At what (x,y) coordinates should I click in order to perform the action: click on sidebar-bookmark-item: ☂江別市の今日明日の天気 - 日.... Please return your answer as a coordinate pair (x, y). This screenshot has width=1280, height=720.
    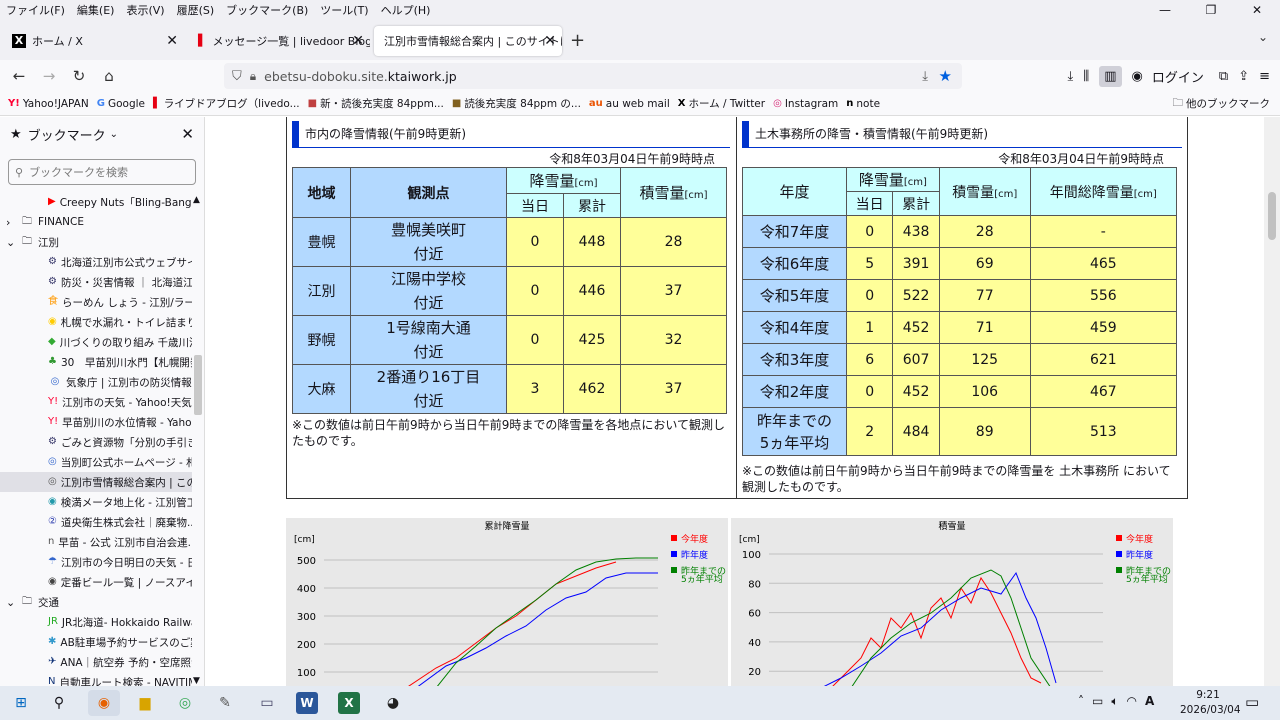
    Looking at the image, I should click on (96, 562).